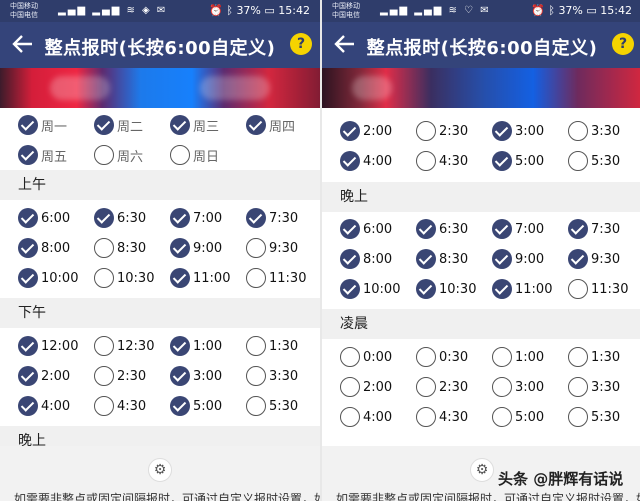  I want to click on weekday-checkbox: 周三, so click(194, 125).